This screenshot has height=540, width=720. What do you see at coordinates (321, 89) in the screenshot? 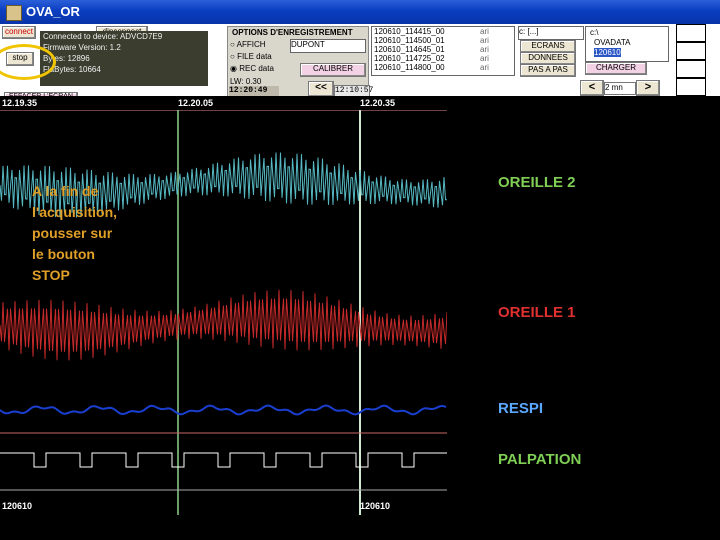
I see `scroll-back-button: <<` at bounding box center [321, 89].